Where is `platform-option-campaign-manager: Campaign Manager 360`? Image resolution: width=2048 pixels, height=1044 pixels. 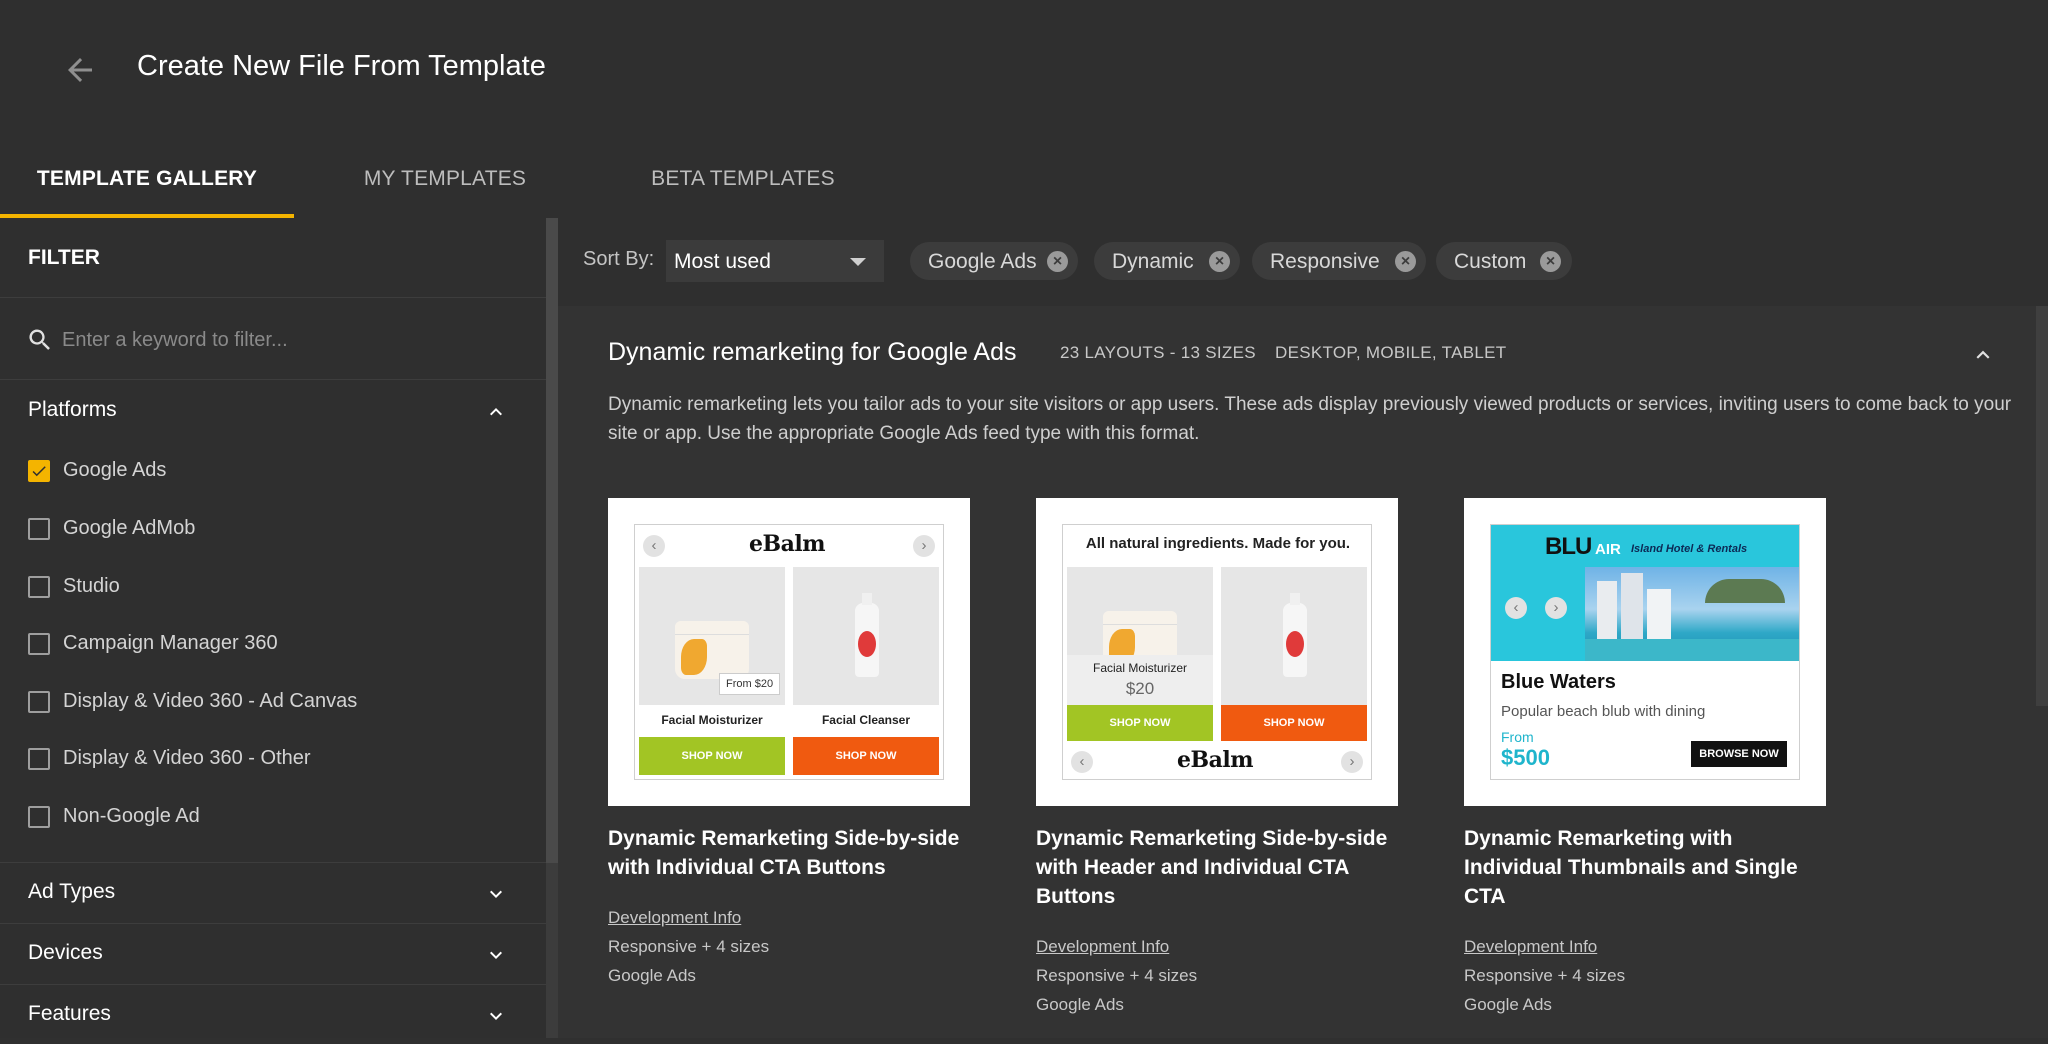
platform-option-campaign-manager: Campaign Manager 360 is located at coordinates (273, 644).